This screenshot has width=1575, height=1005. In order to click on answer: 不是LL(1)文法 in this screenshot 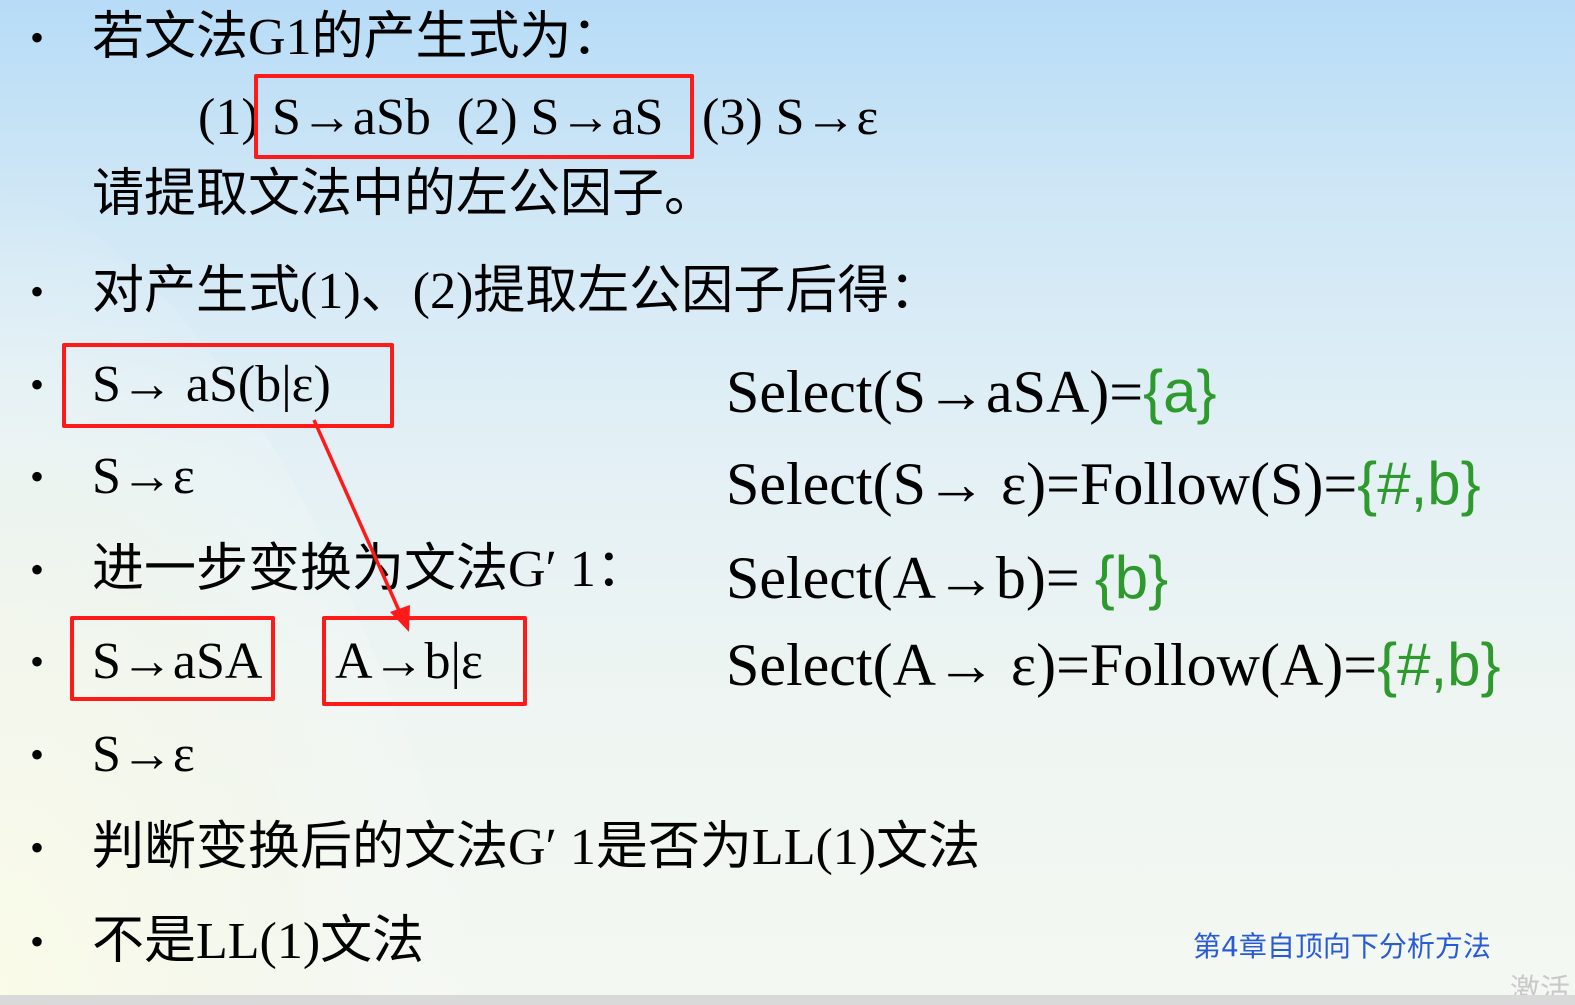, I will do `click(258, 941)`.